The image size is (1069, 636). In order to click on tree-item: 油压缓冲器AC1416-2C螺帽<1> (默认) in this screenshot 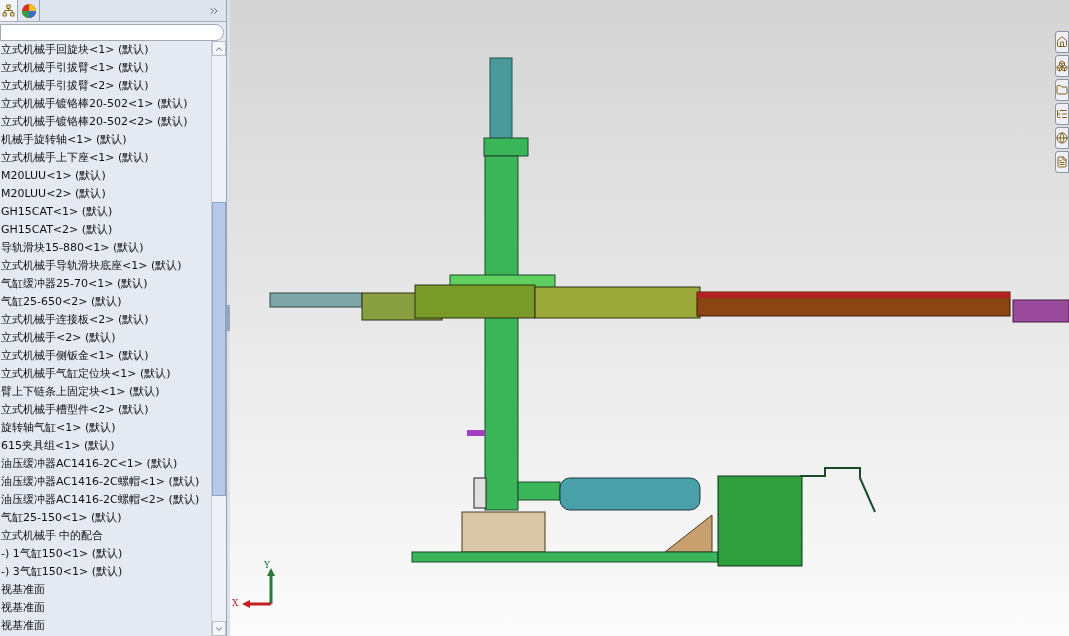, I will do `click(105, 482)`.